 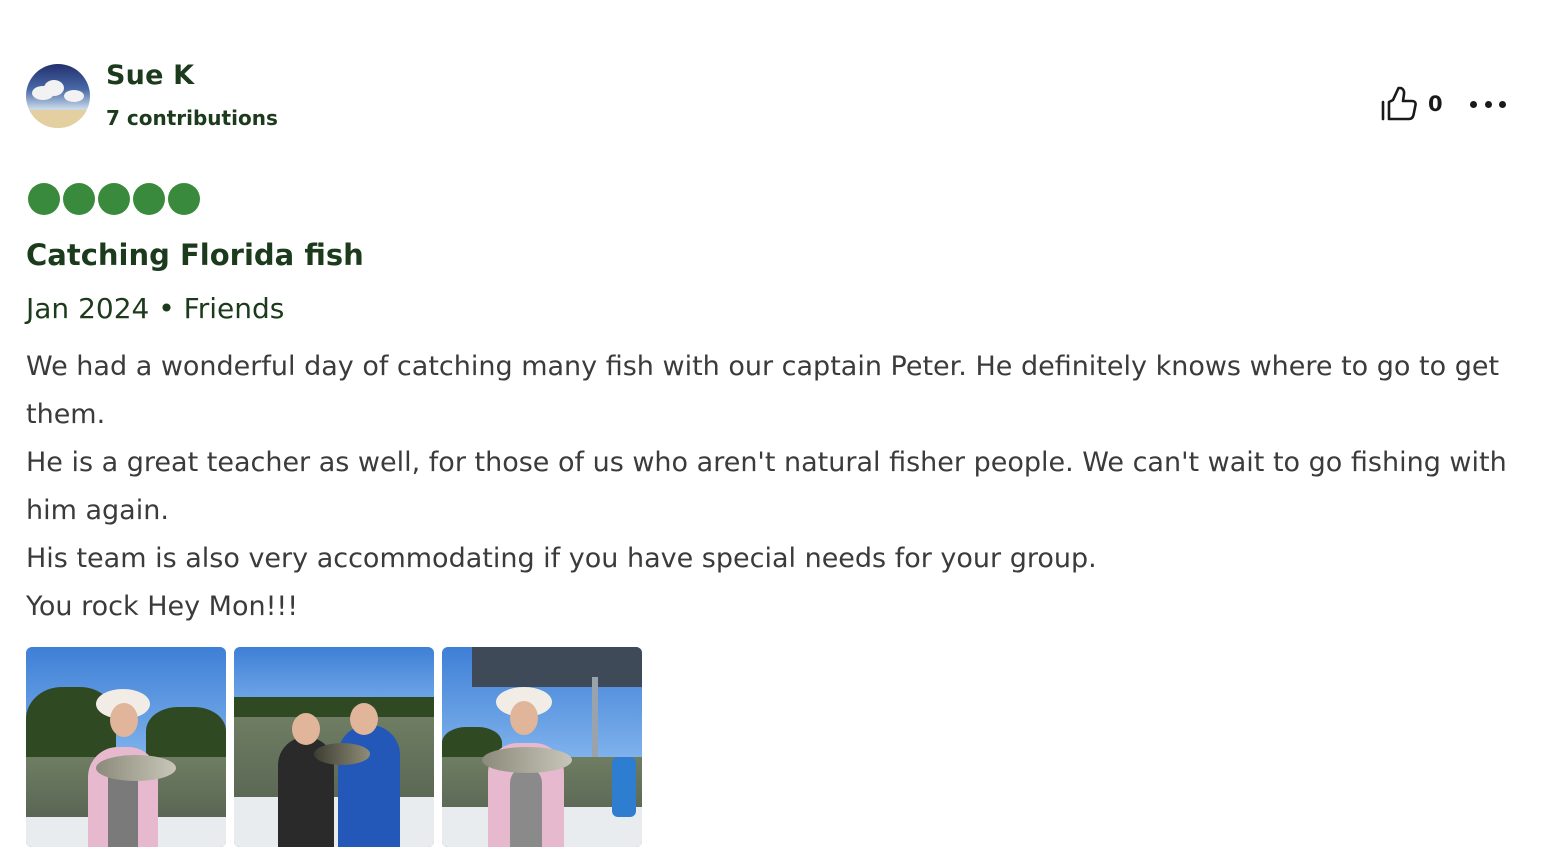 I want to click on thumbs-up-icon, so click(x=1399, y=103).